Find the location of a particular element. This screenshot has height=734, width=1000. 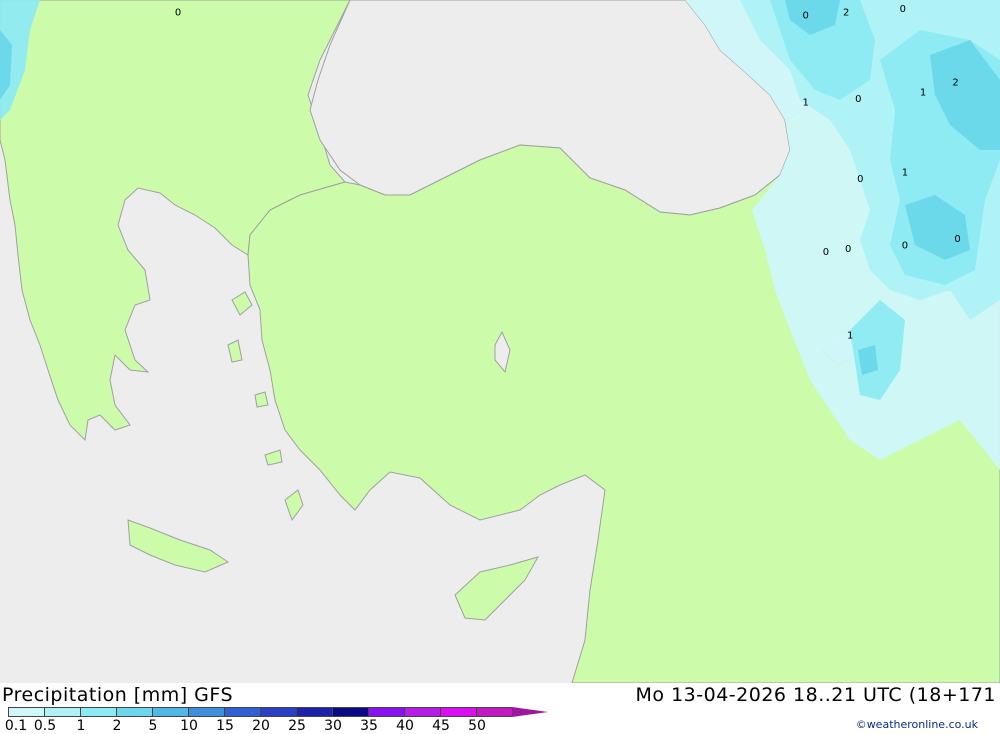

legend-ticks: 0.1 0.5 1 2 5 10 15 20 25 30 35 40 45 50 is located at coordinates (280, 726).